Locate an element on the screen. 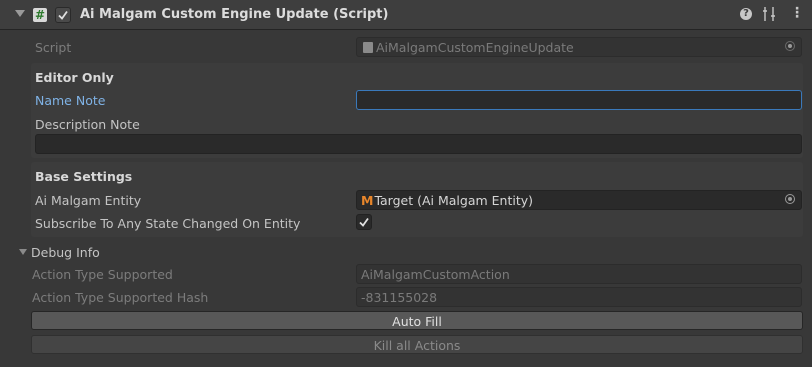 The height and width of the screenshot is (367, 812). auto-fill-button: Auto Fill is located at coordinates (417, 320).